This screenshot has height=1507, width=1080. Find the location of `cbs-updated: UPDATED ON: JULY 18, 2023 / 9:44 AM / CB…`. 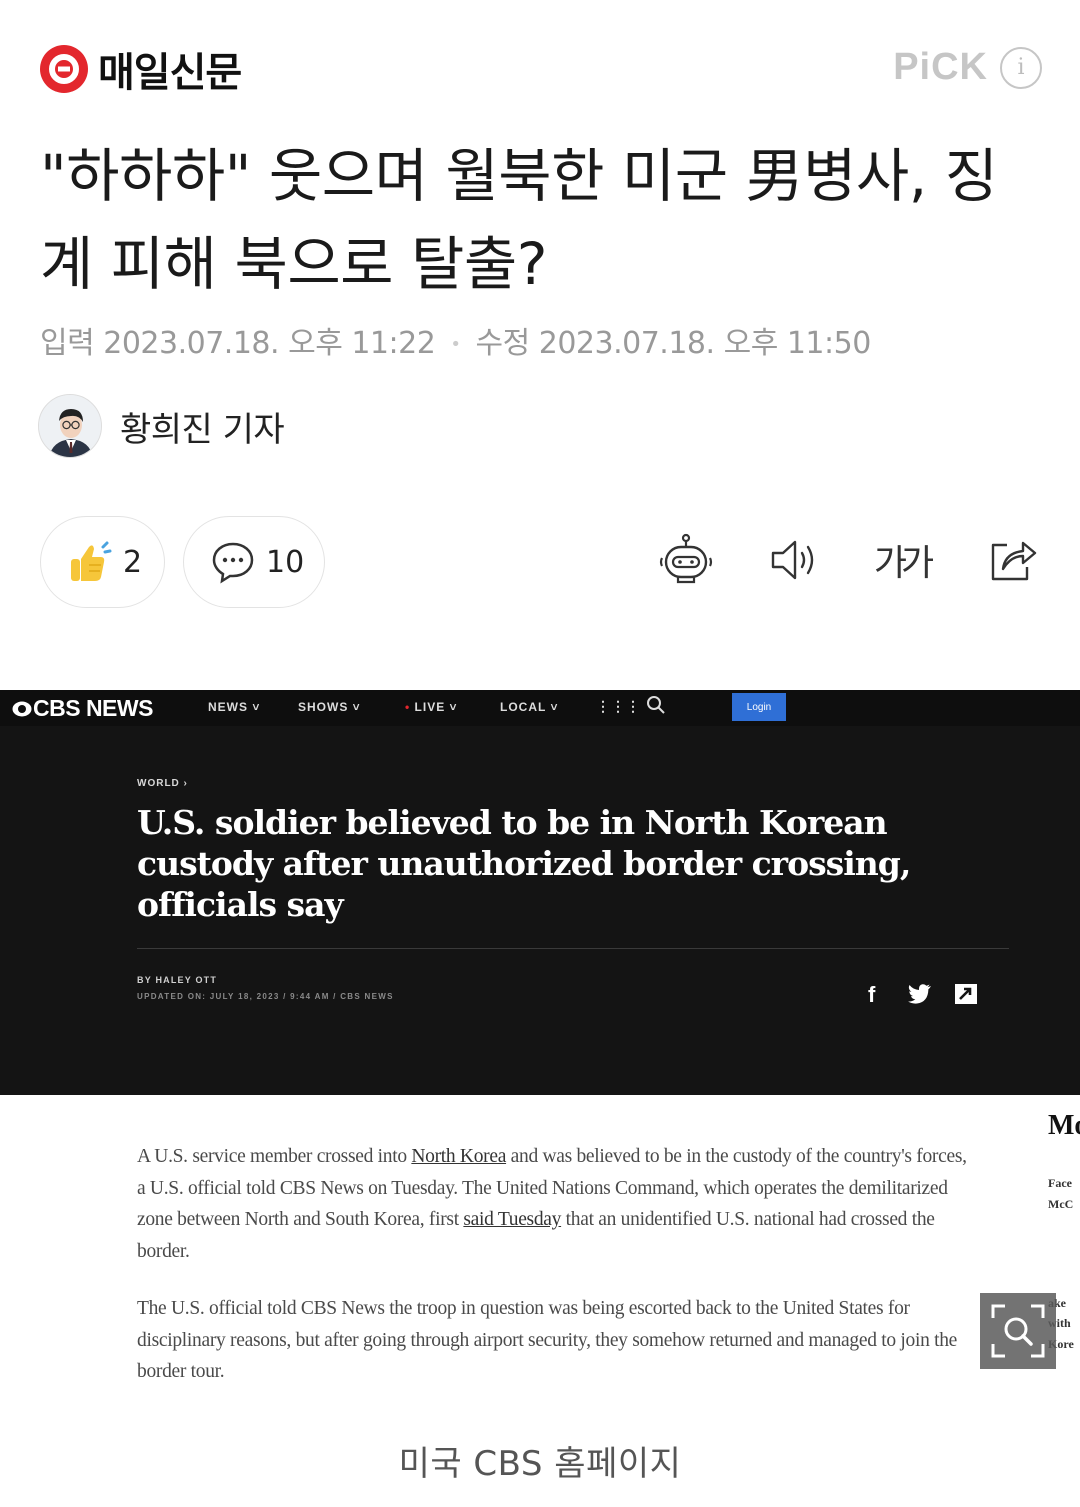

cbs-updated: UPDATED ON: JULY 18, 2023 / 9:44 AM / CB… is located at coordinates (265, 996).